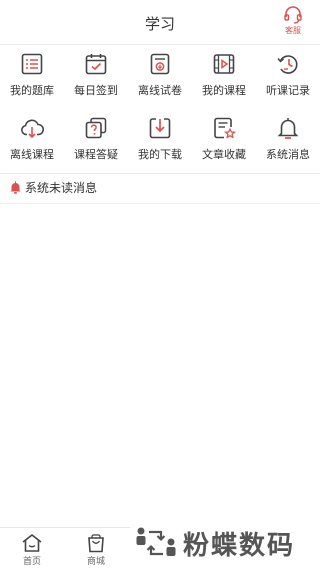 This screenshot has height=570, width=320. I want to click on video-course-icon, so click(224, 64).